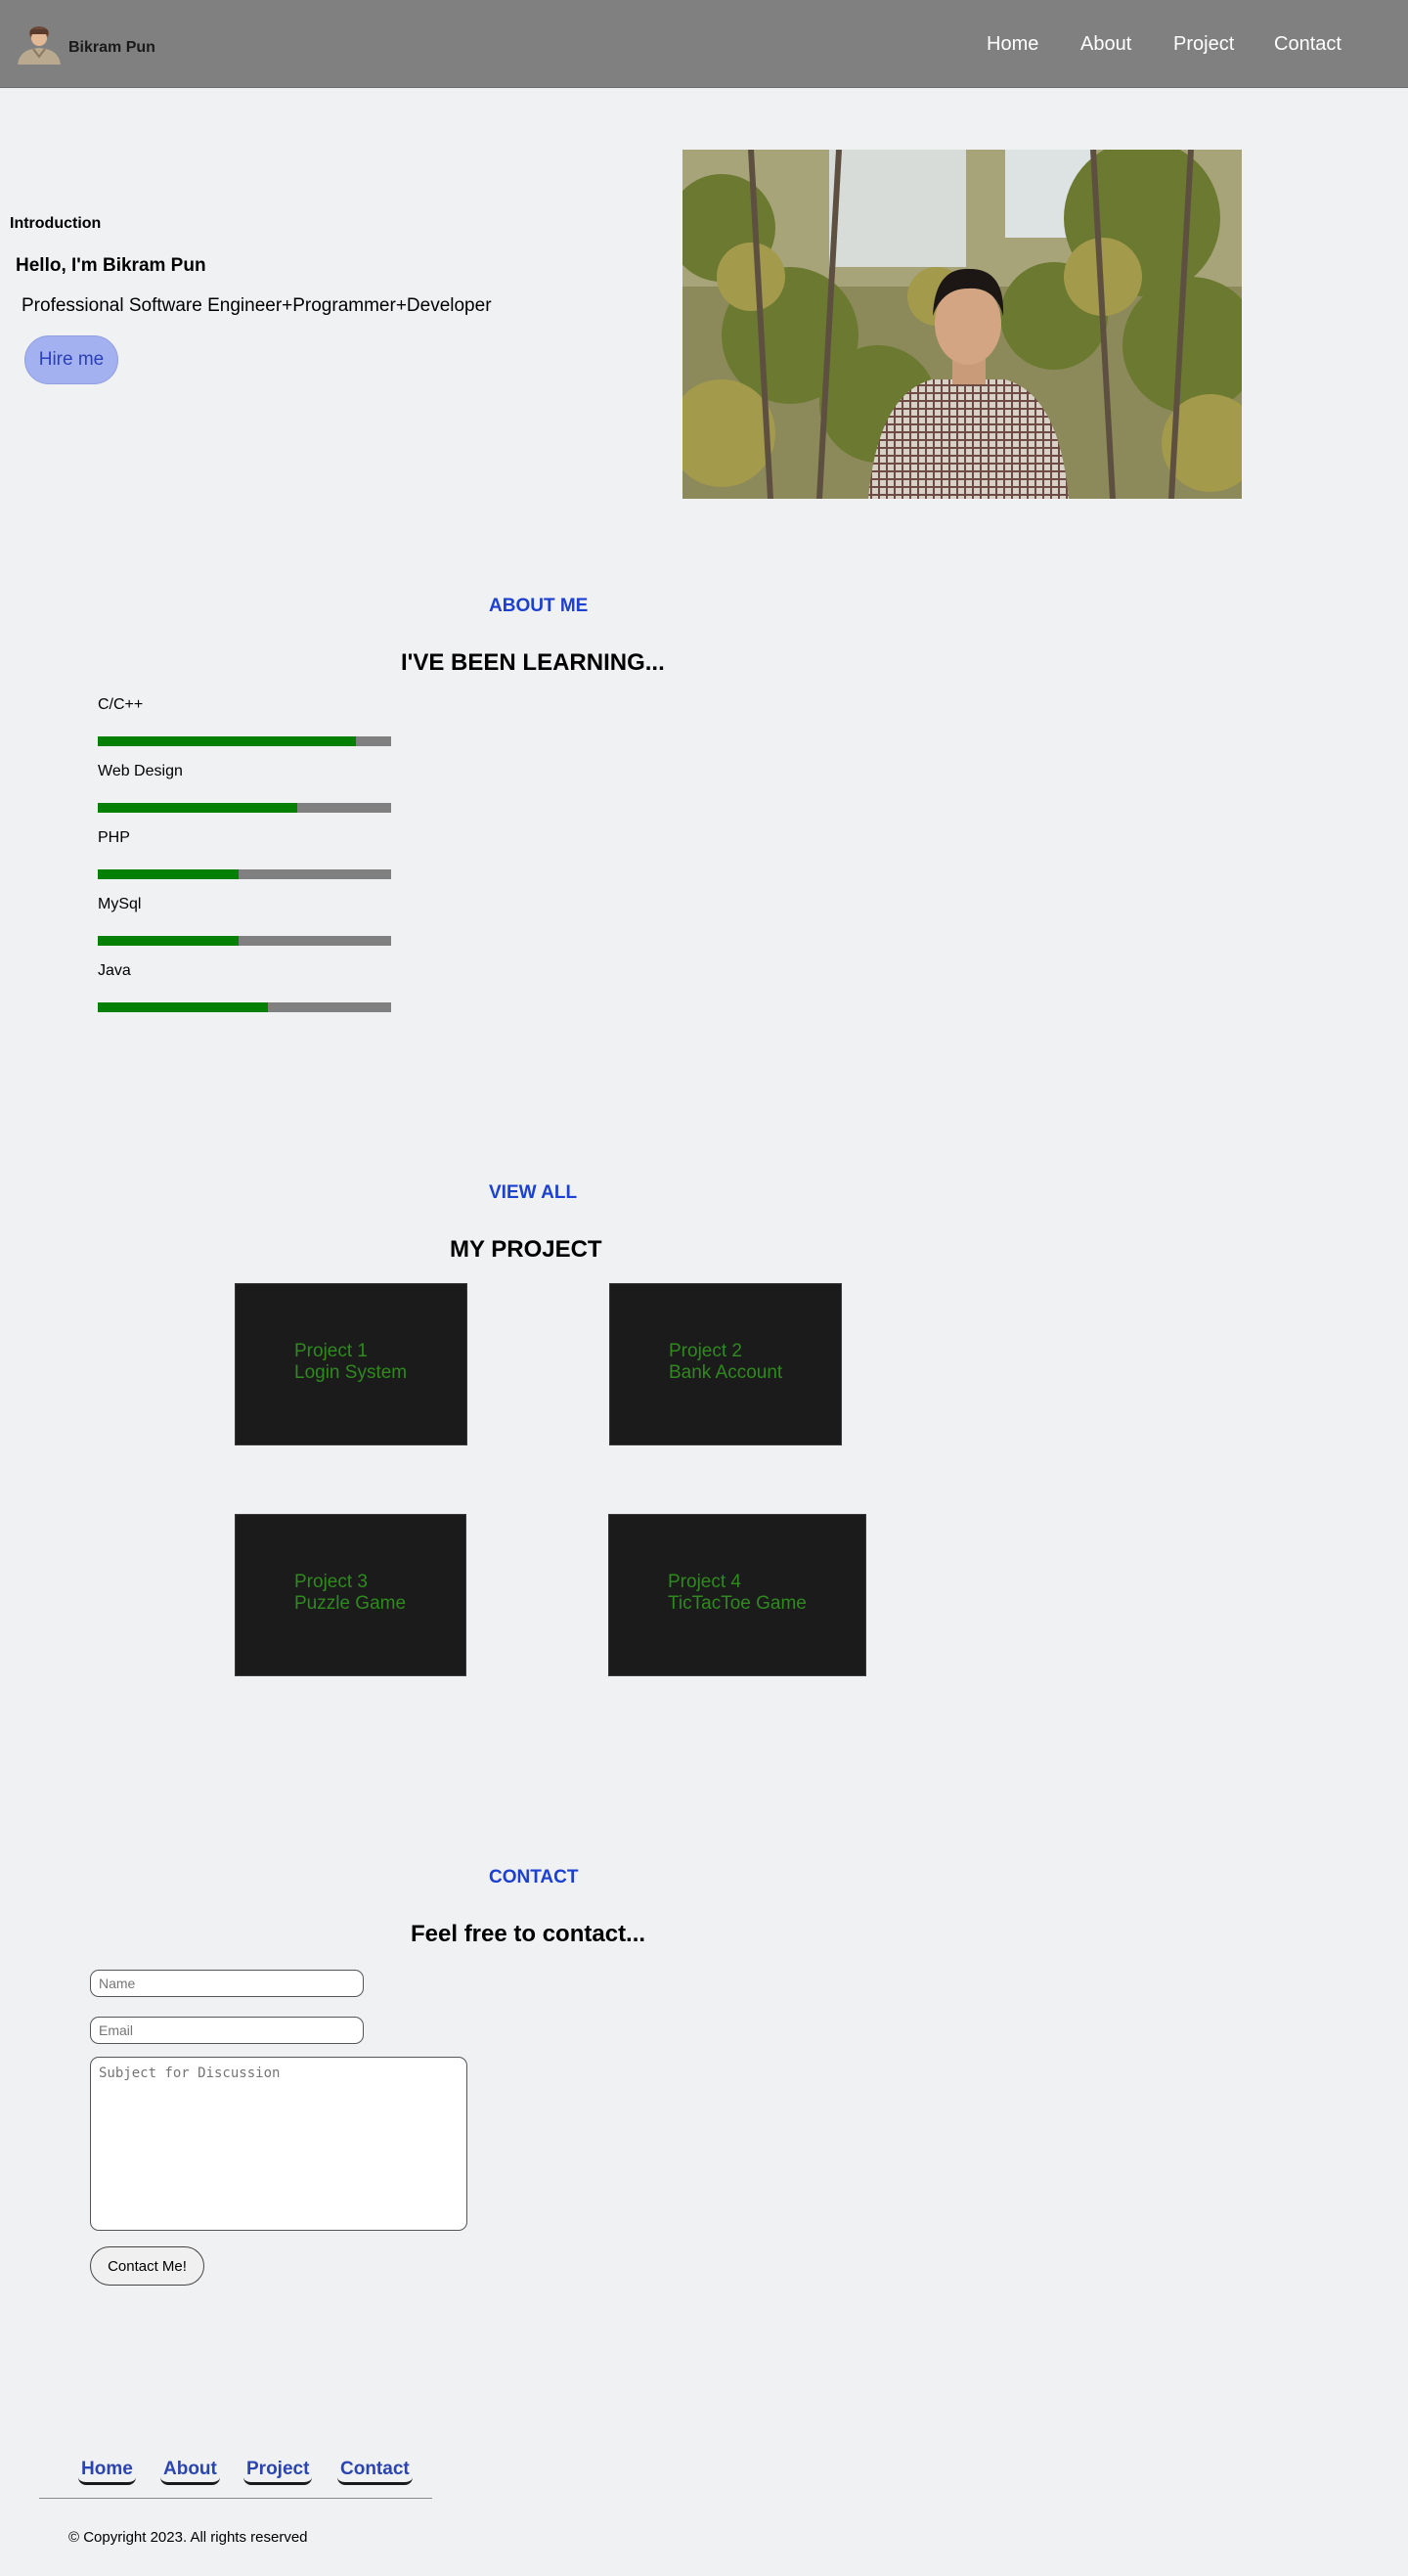 The height and width of the screenshot is (2576, 1408). I want to click on skill-label: Java, so click(114, 970).